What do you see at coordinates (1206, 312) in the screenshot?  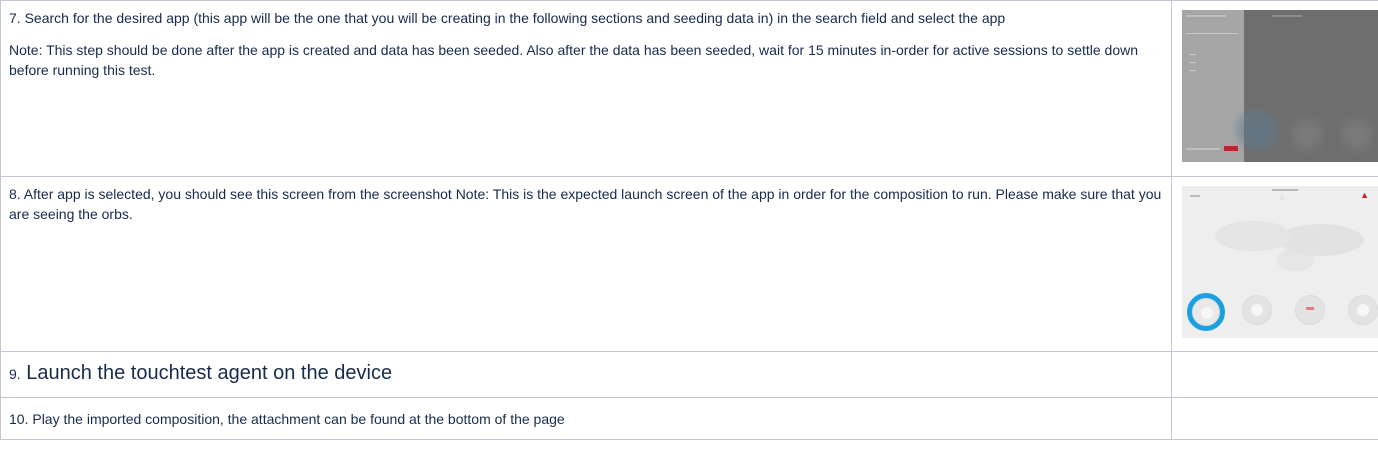 I see `orb-selected` at bounding box center [1206, 312].